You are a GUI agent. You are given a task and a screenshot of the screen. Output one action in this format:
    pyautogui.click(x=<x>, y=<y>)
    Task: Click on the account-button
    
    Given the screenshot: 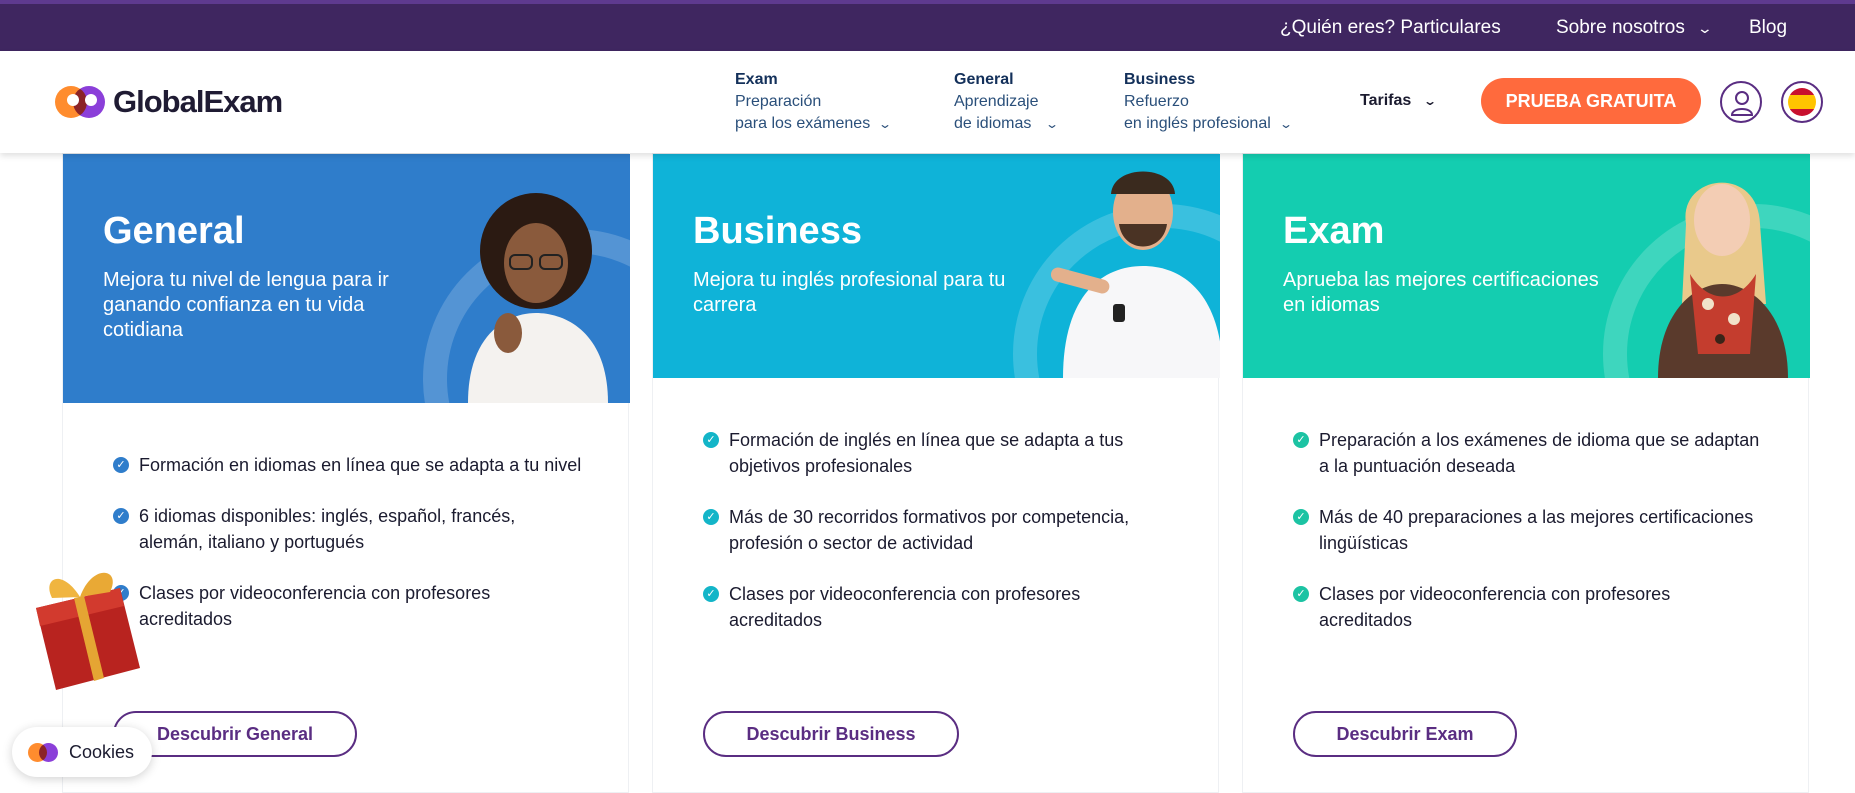 What is the action you would take?
    pyautogui.click(x=1741, y=102)
    